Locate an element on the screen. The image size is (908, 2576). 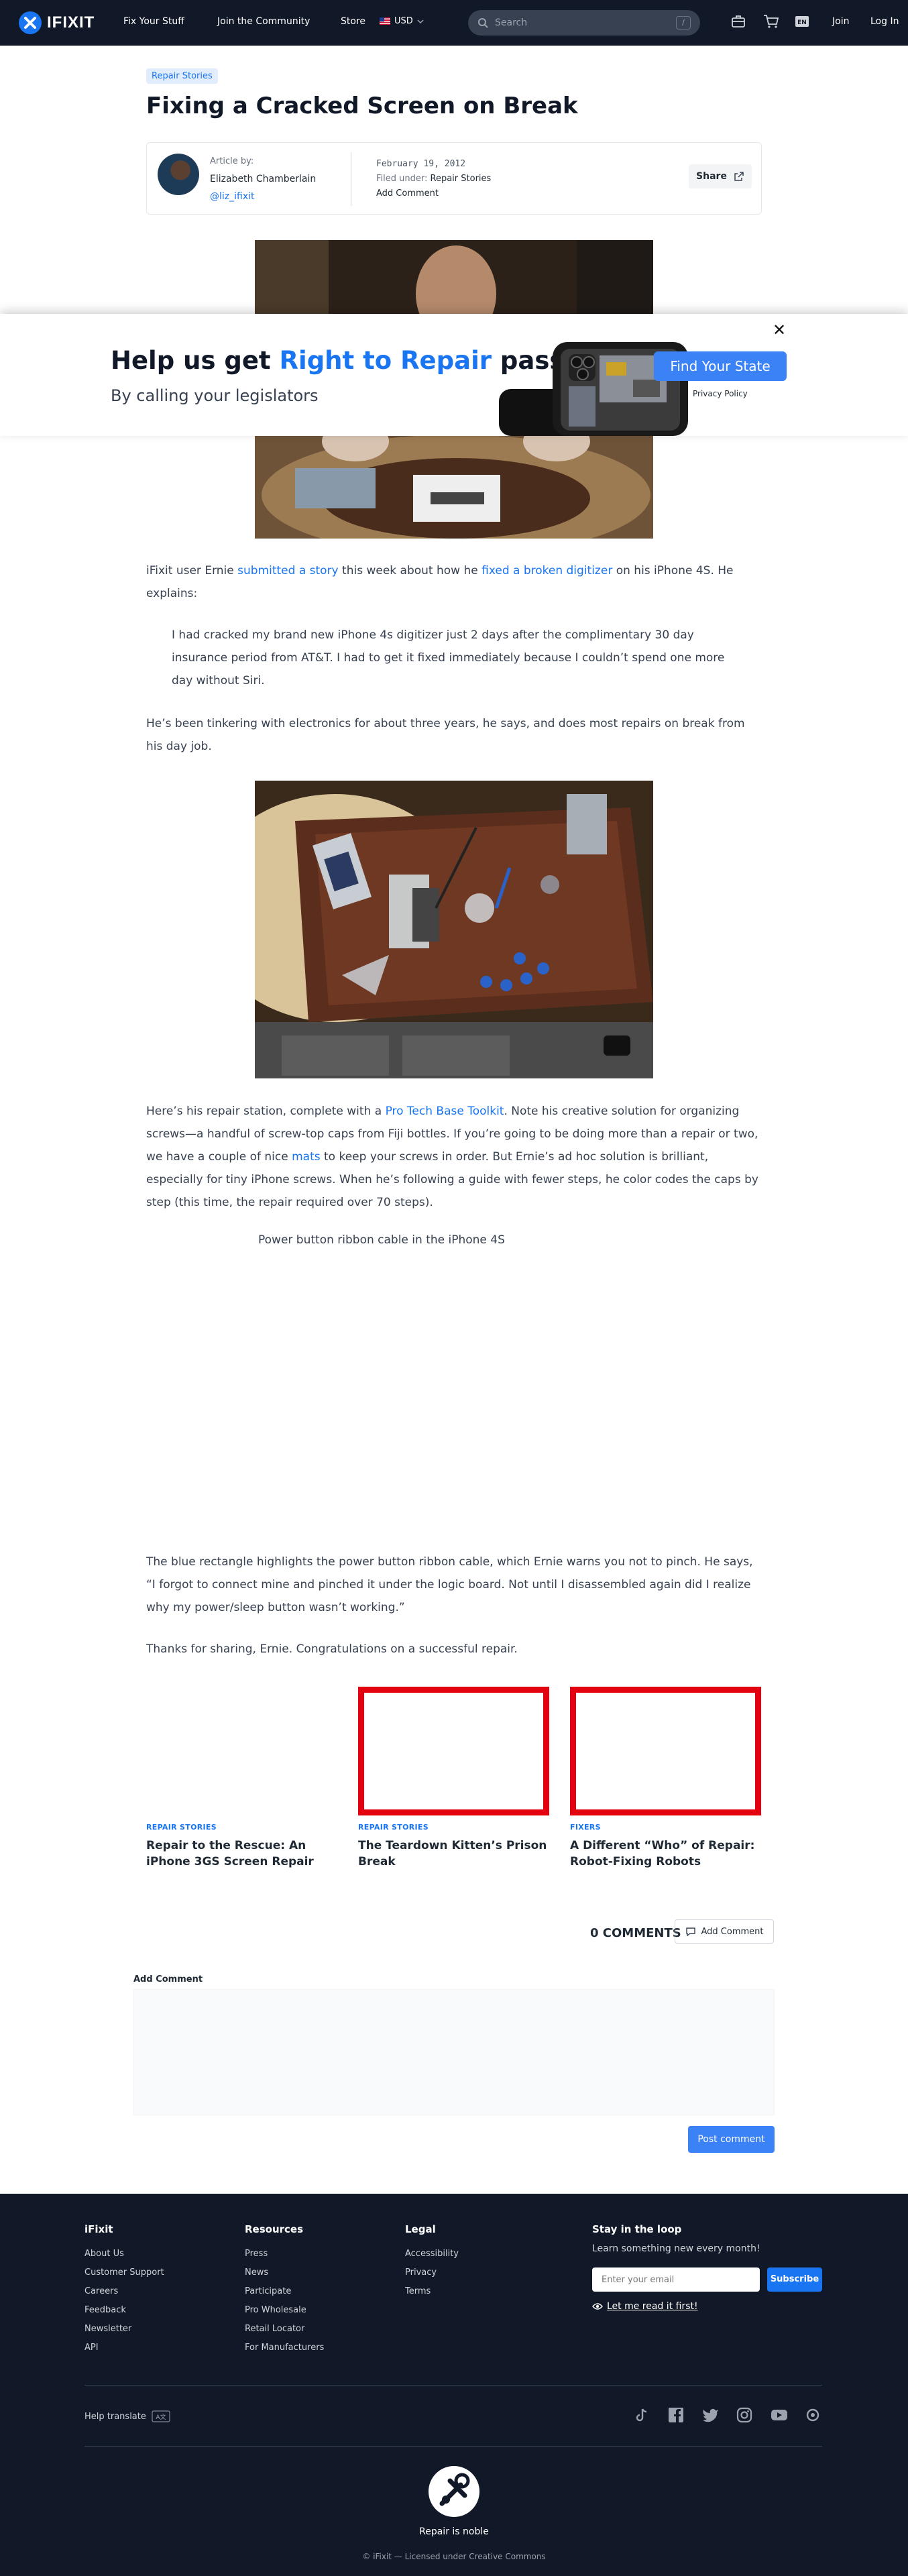
find-your-state-button: Find Your State is located at coordinates (721, 366).